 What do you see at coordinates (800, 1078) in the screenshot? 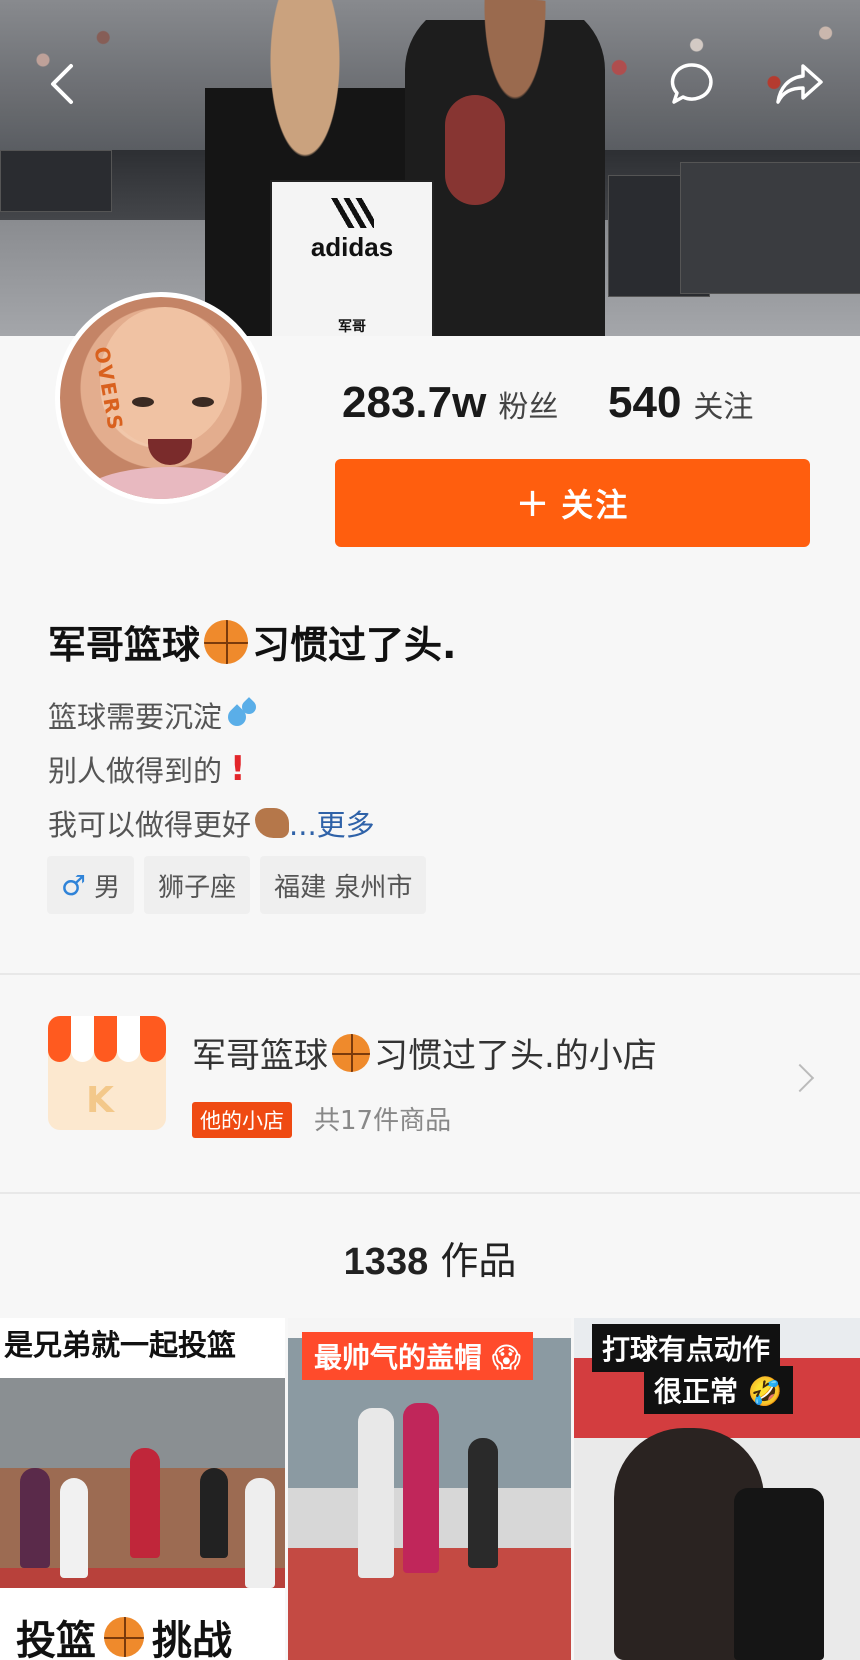
I see `chevron-right-icon` at bounding box center [800, 1078].